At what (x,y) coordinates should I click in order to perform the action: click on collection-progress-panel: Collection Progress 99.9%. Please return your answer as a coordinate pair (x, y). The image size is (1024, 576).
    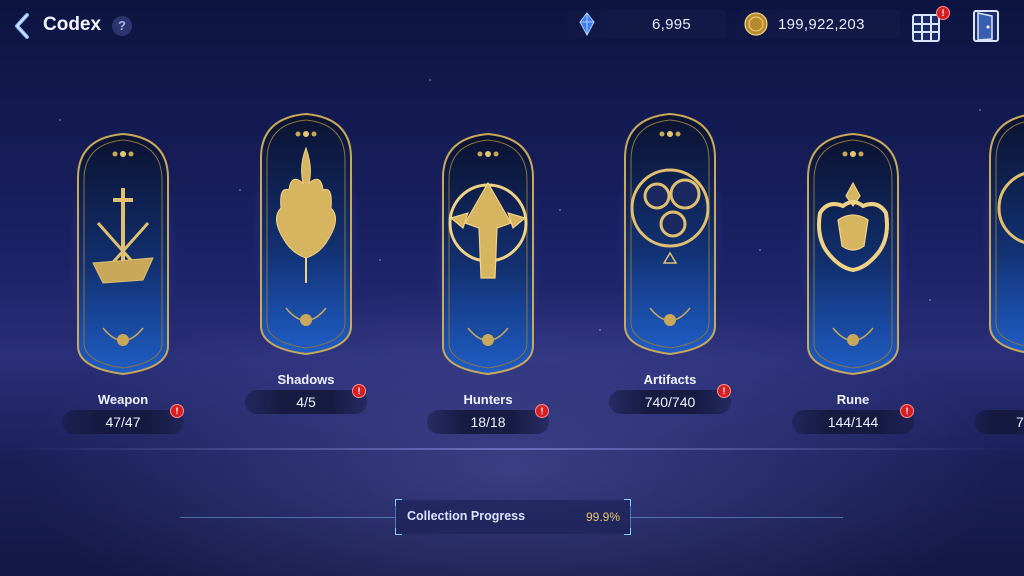
    Looking at the image, I should click on (513, 517).